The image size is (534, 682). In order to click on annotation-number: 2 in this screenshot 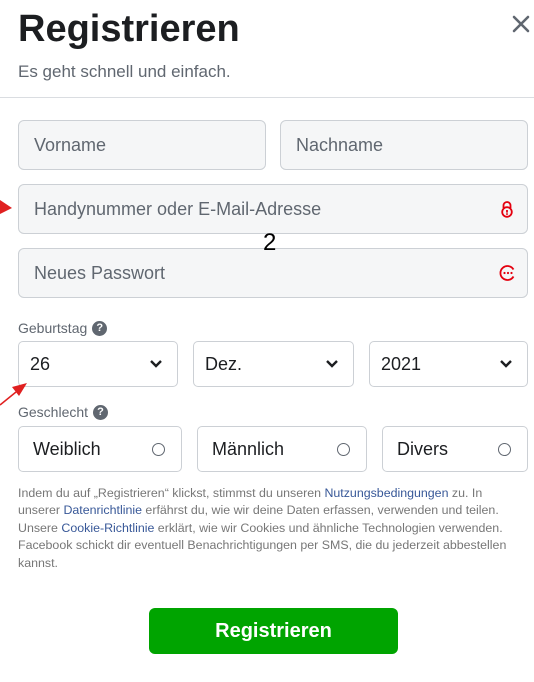, I will do `click(270, 242)`.